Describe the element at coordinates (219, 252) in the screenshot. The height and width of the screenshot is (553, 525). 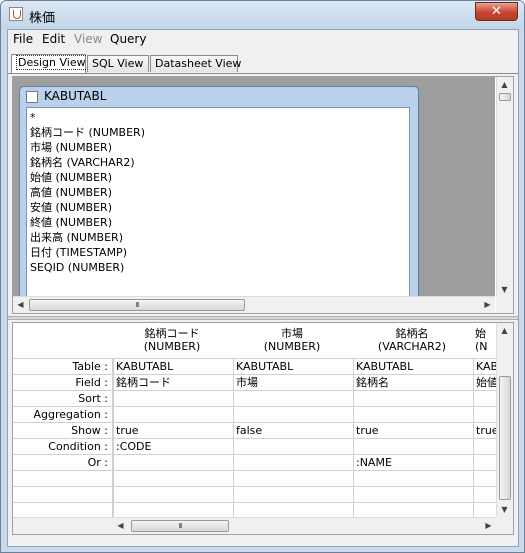
I see `field-item: 日付 (TIMESTAMP)` at that location.